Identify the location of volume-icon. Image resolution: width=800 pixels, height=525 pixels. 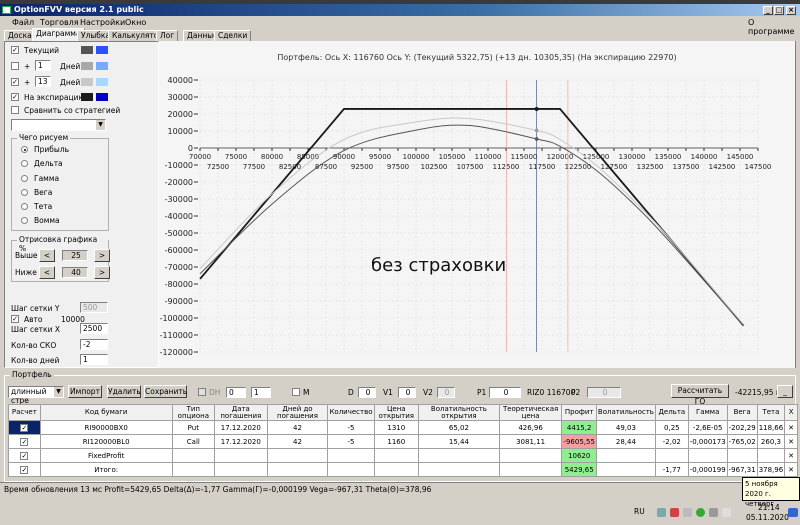
(687, 512).